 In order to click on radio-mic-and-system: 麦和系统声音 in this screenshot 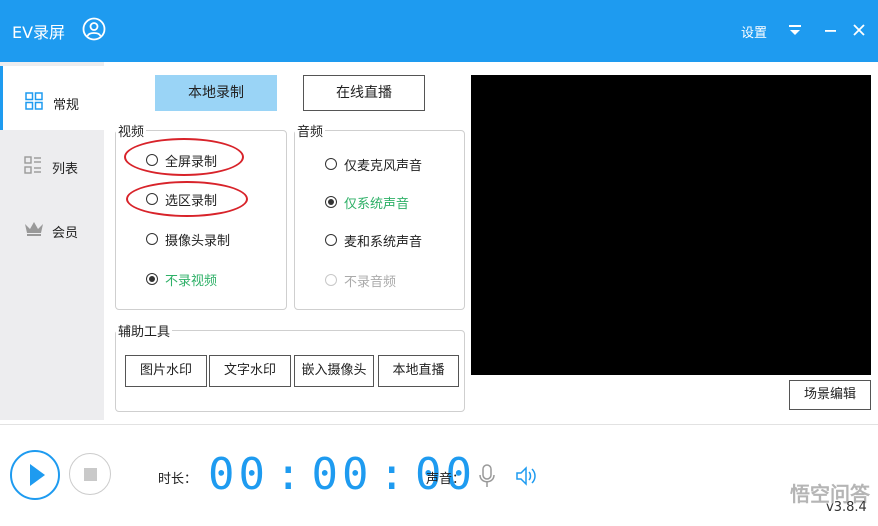, I will do `click(385, 240)`.